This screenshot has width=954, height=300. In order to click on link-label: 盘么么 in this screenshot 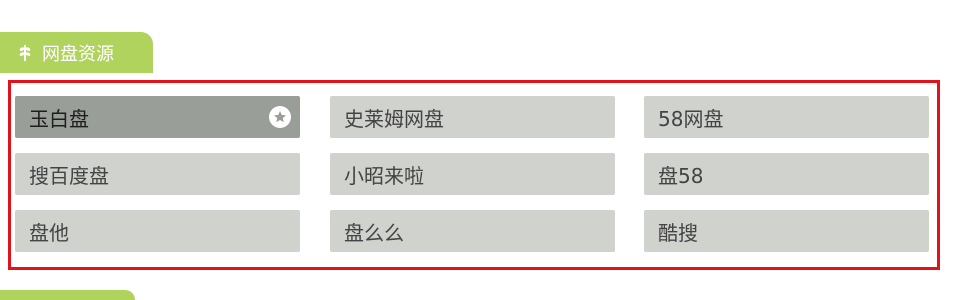, I will do `click(374, 232)`.